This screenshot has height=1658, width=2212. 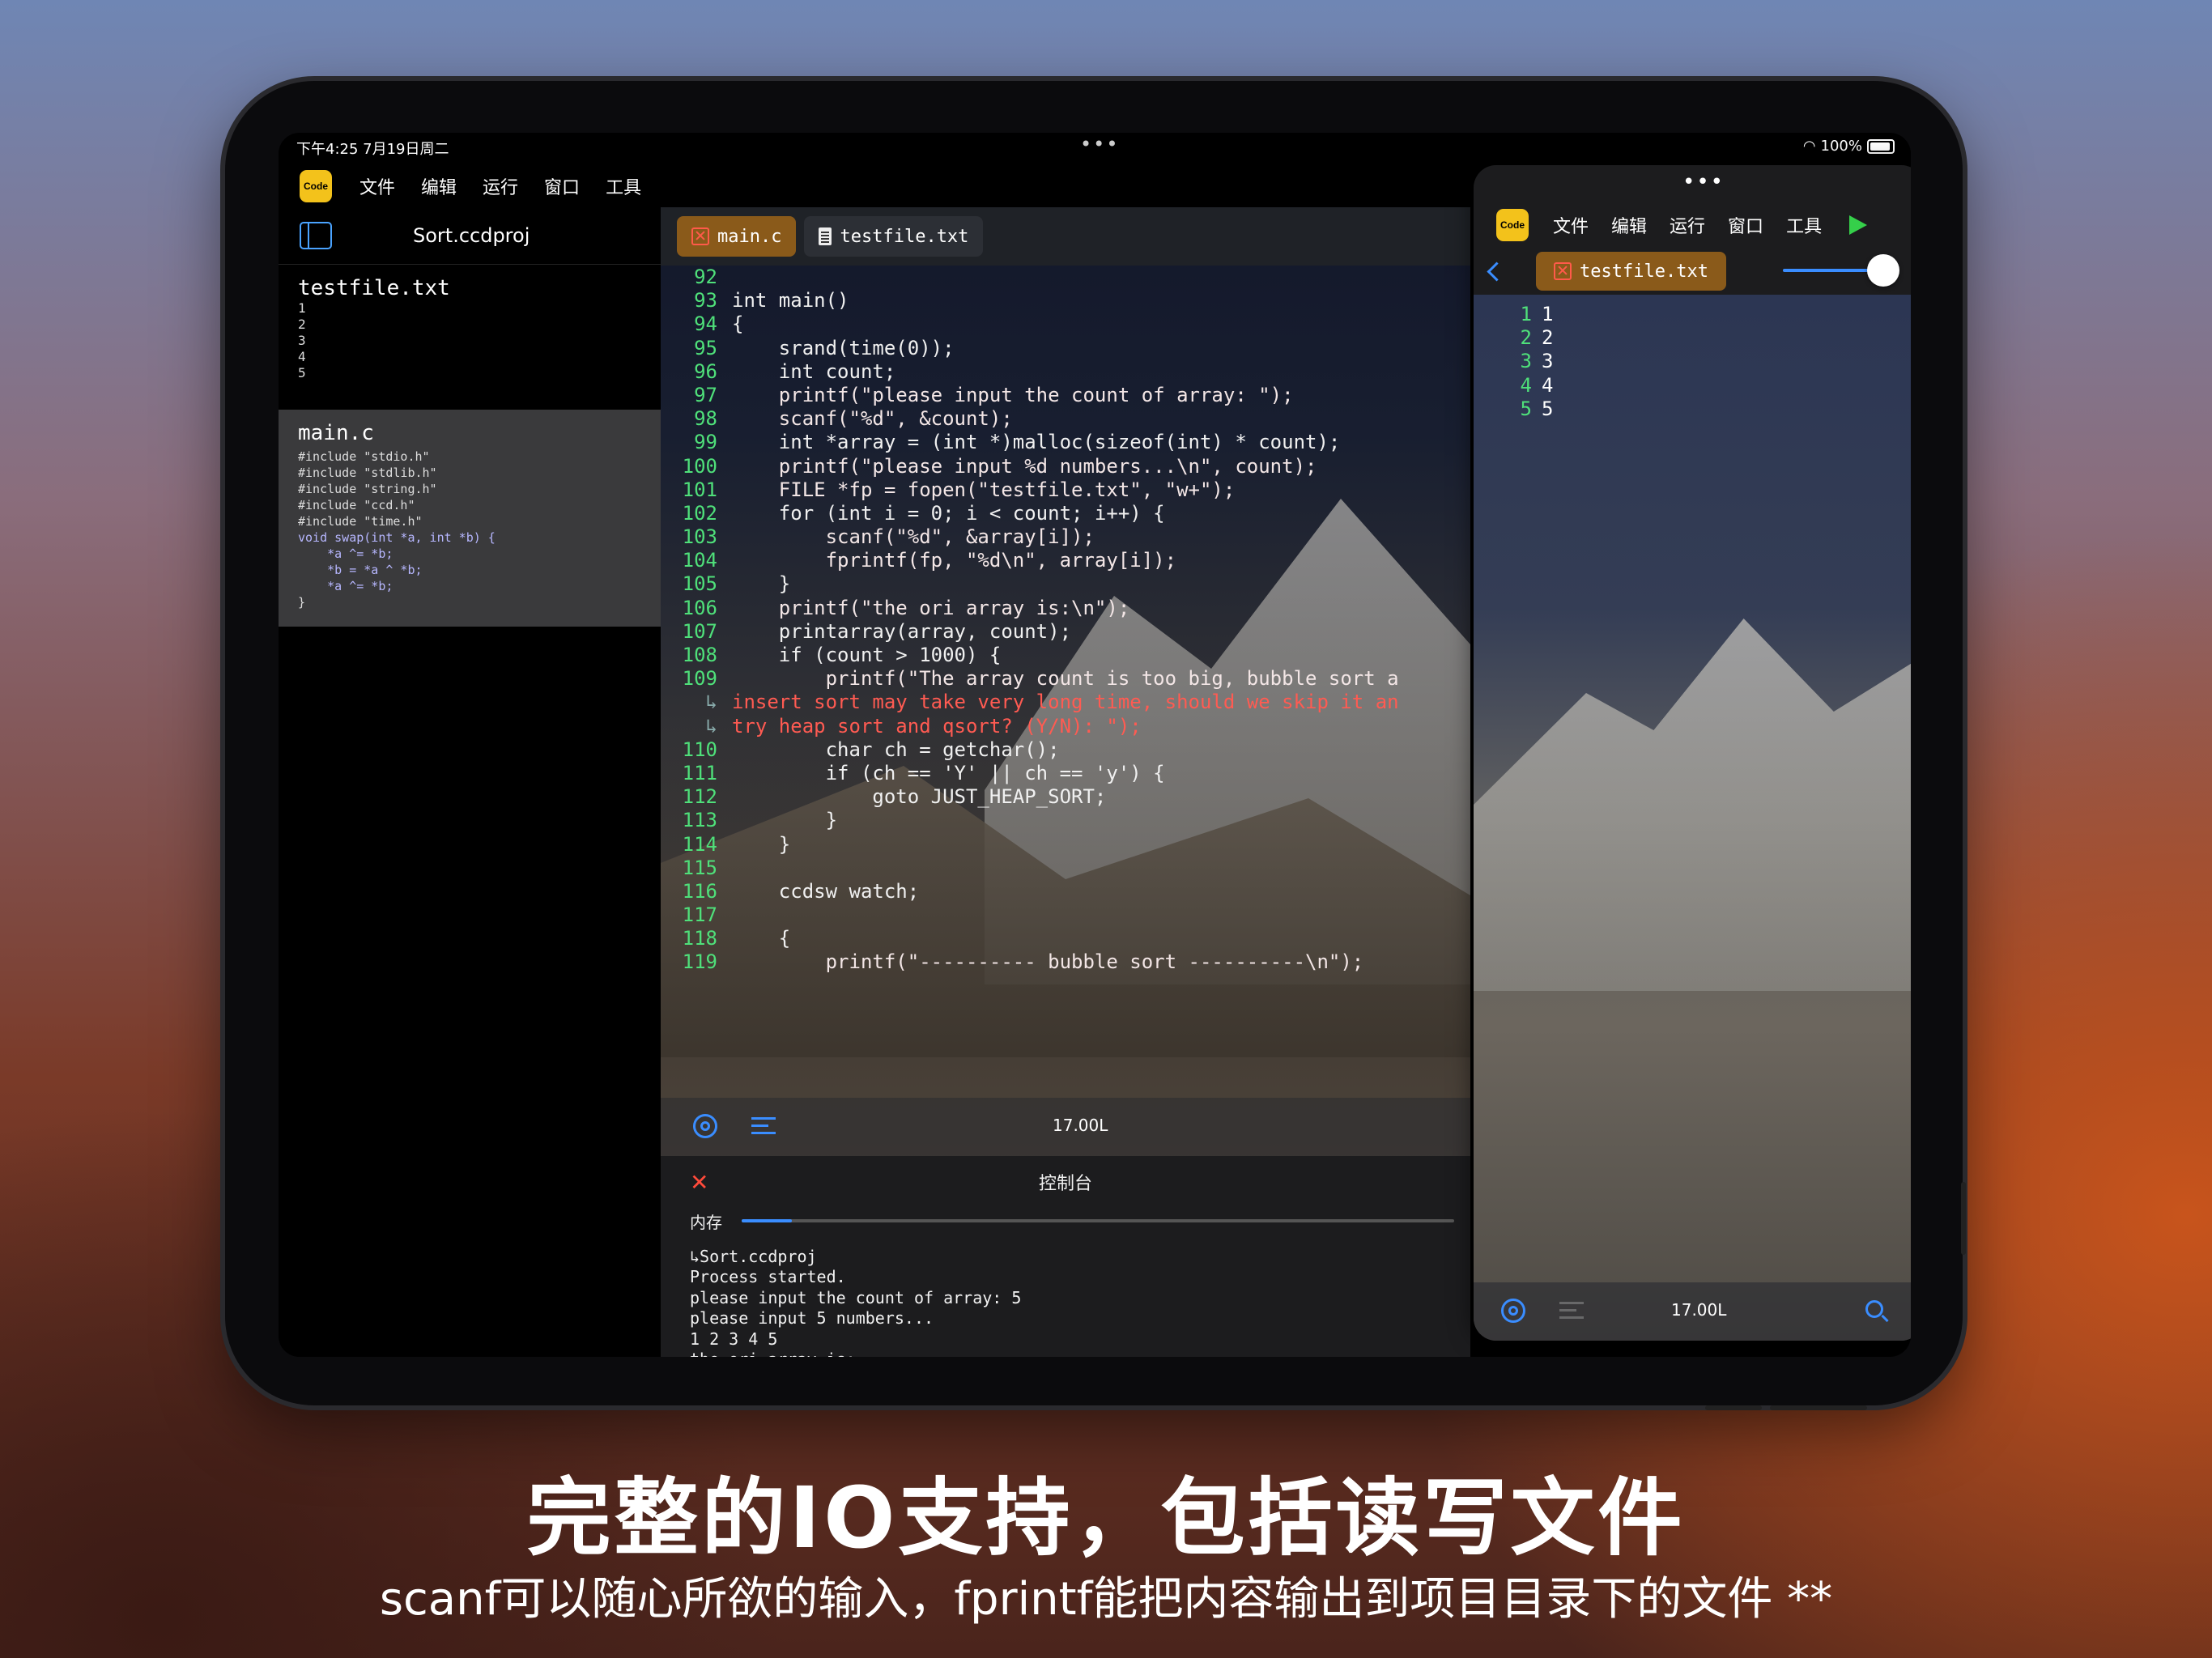 What do you see at coordinates (1065, 348) in the screenshot?
I see `code-line: 95 srand(time(0));` at bounding box center [1065, 348].